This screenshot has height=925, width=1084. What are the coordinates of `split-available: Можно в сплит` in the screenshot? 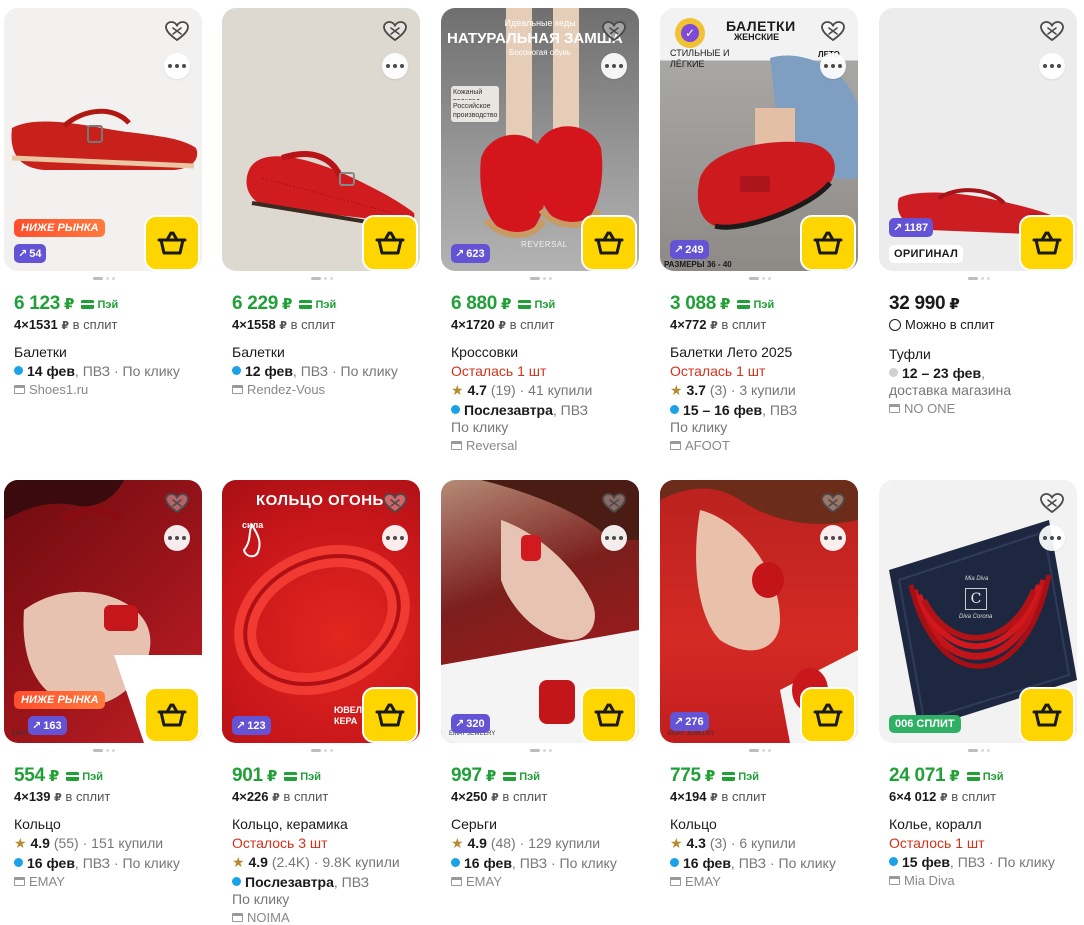 It's located at (984, 325).